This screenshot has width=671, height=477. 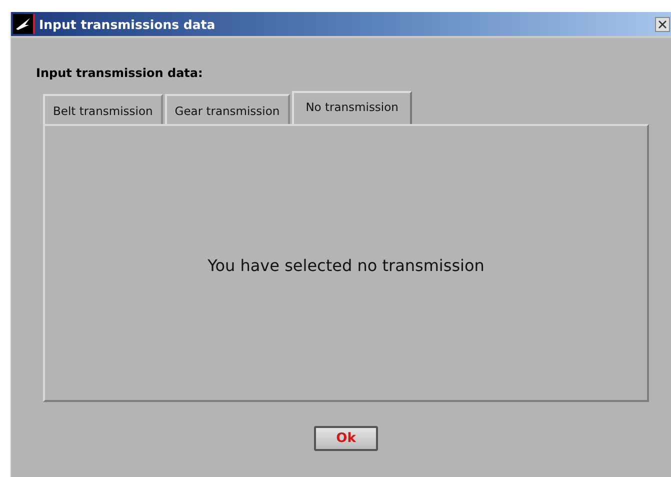 I want to click on tab: Belt transmission, so click(x=103, y=109).